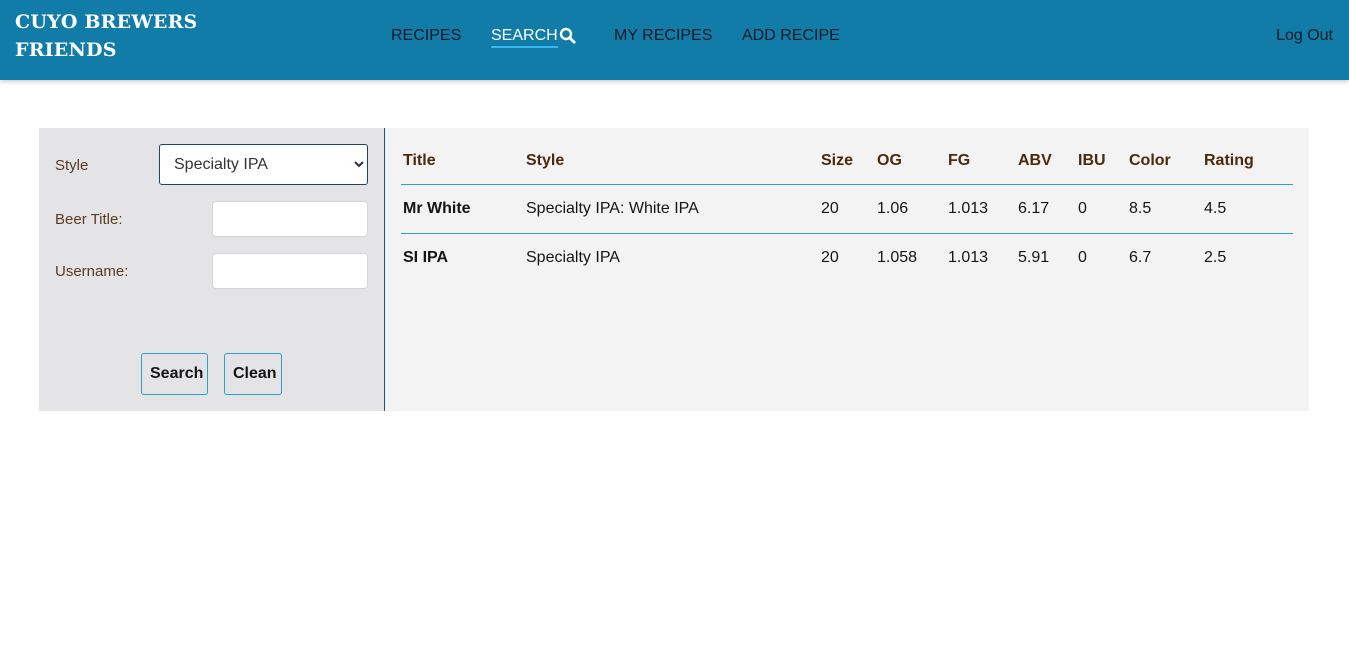 The image size is (1349, 649). I want to click on header-ibu: IBU, so click(1101, 161).